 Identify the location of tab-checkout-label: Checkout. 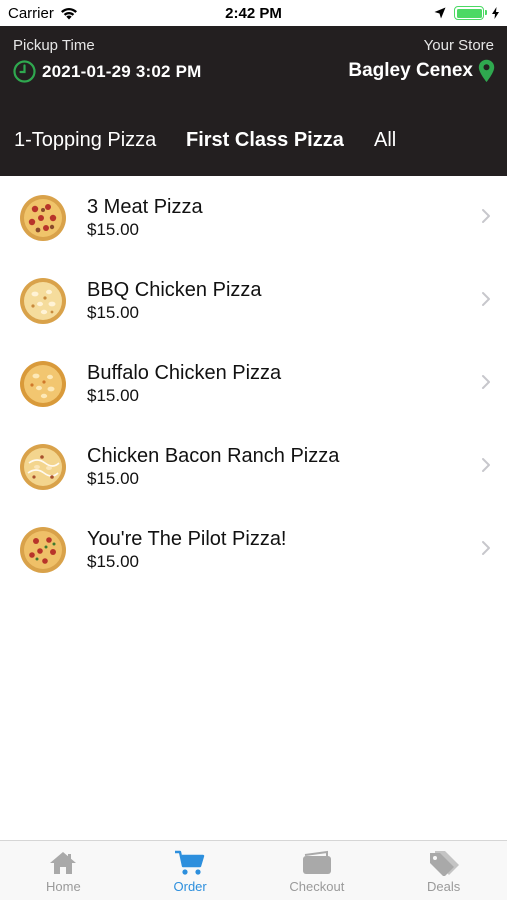
(317, 886).